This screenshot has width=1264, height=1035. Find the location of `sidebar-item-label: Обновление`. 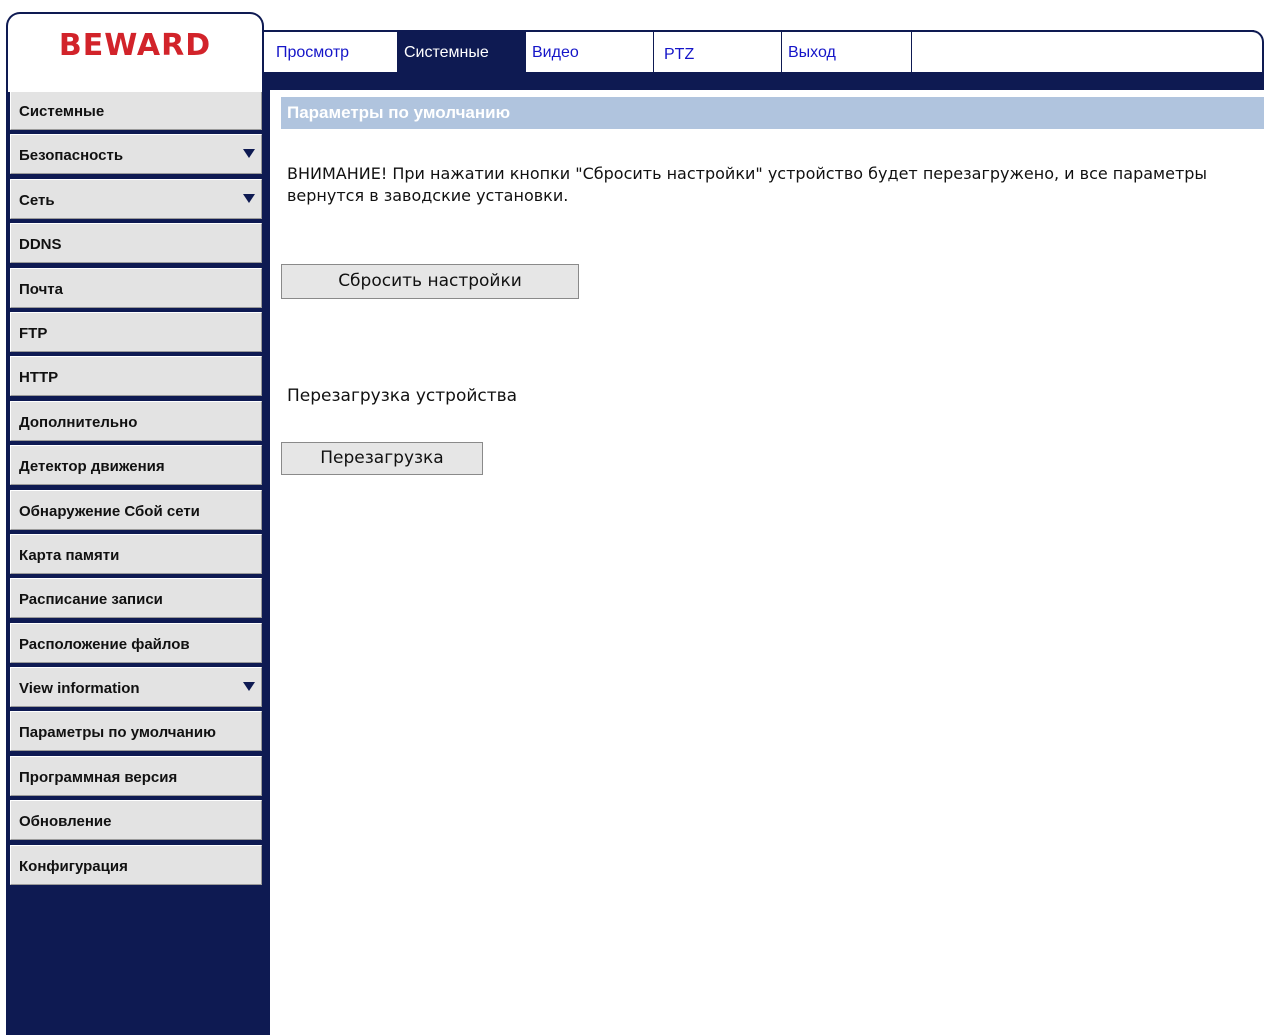

sidebar-item-label: Обновление is located at coordinates (65, 822).